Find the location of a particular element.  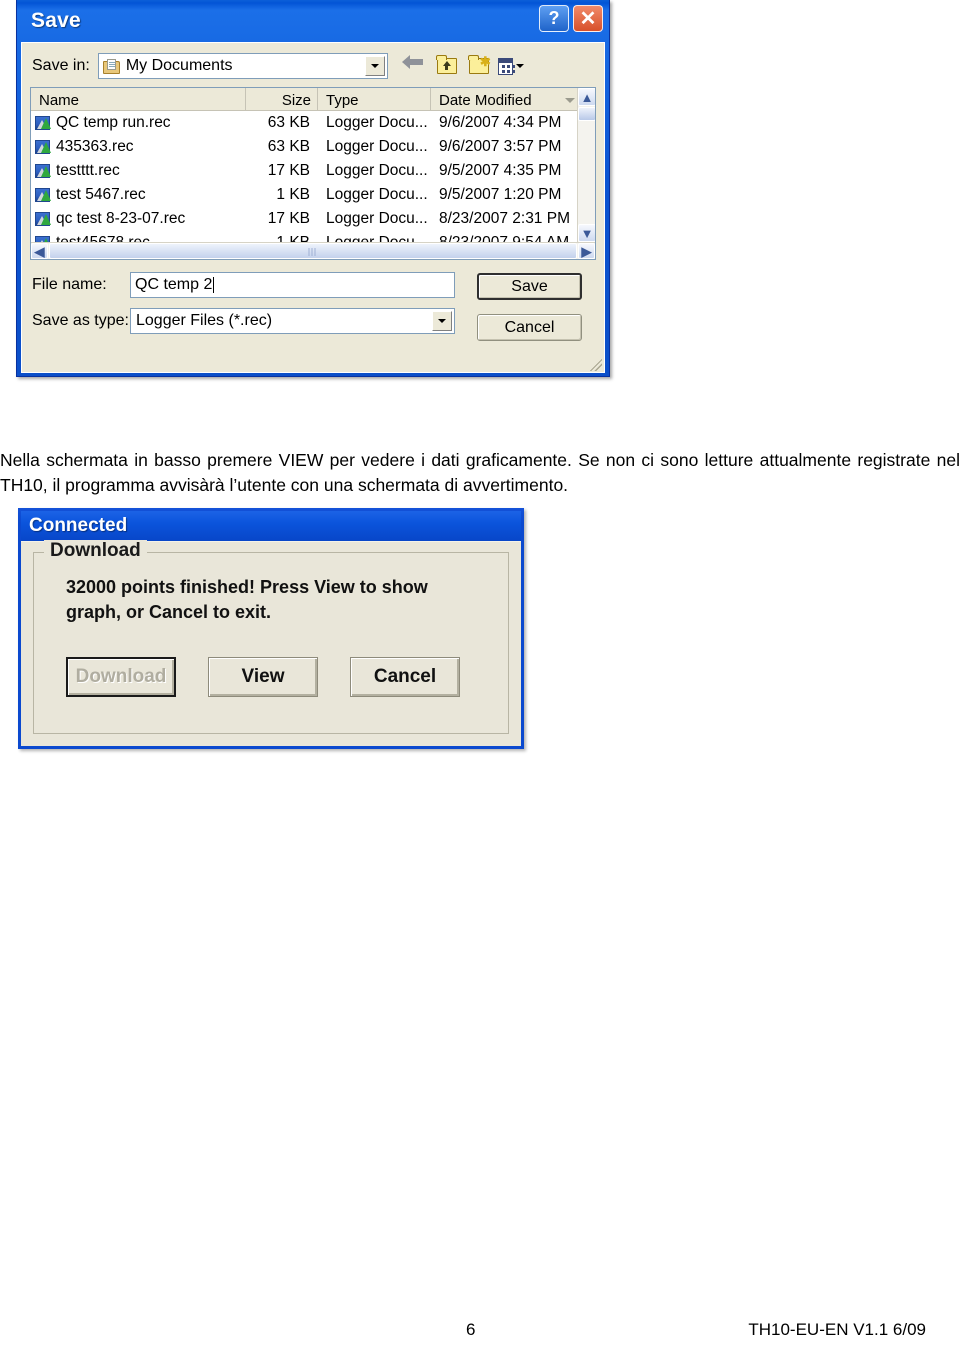

file-name-text: QC temp run.rec is located at coordinates (113, 122).